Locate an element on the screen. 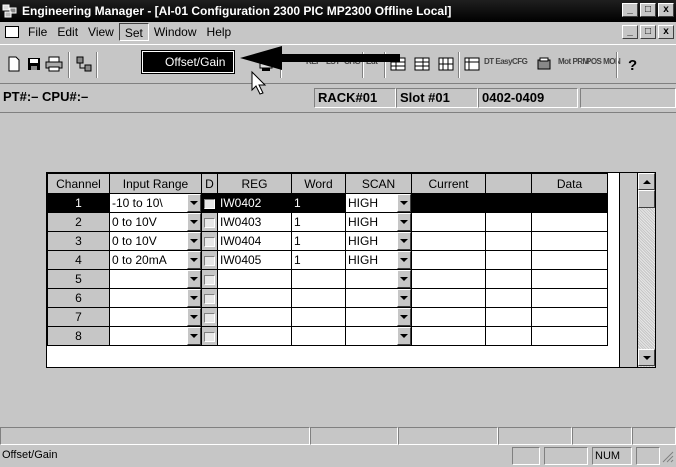 The width and height of the screenshot is (676, 467). mot-prm-button: Mot PRM is located at coordinates (573, 61).